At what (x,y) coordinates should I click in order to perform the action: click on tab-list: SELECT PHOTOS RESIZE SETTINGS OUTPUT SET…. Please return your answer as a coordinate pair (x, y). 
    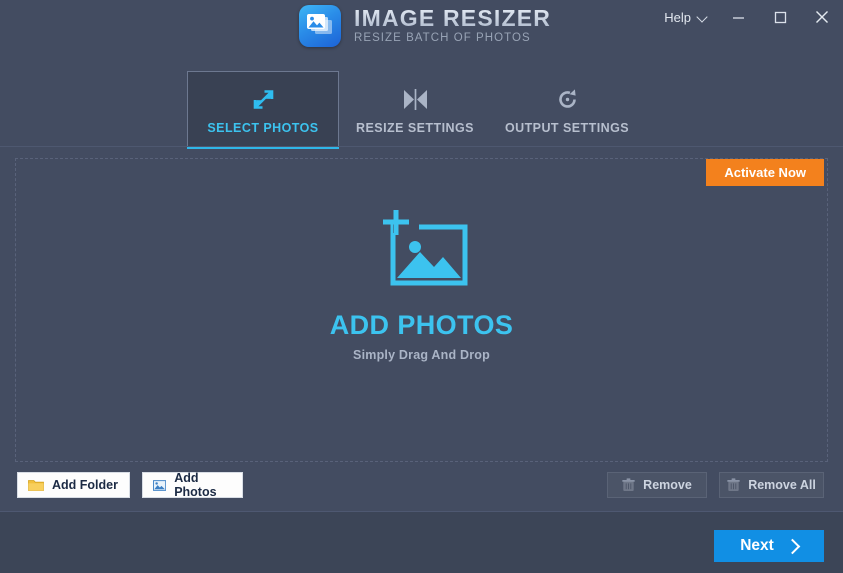
    Looking at the image, I should click on (415, 110).